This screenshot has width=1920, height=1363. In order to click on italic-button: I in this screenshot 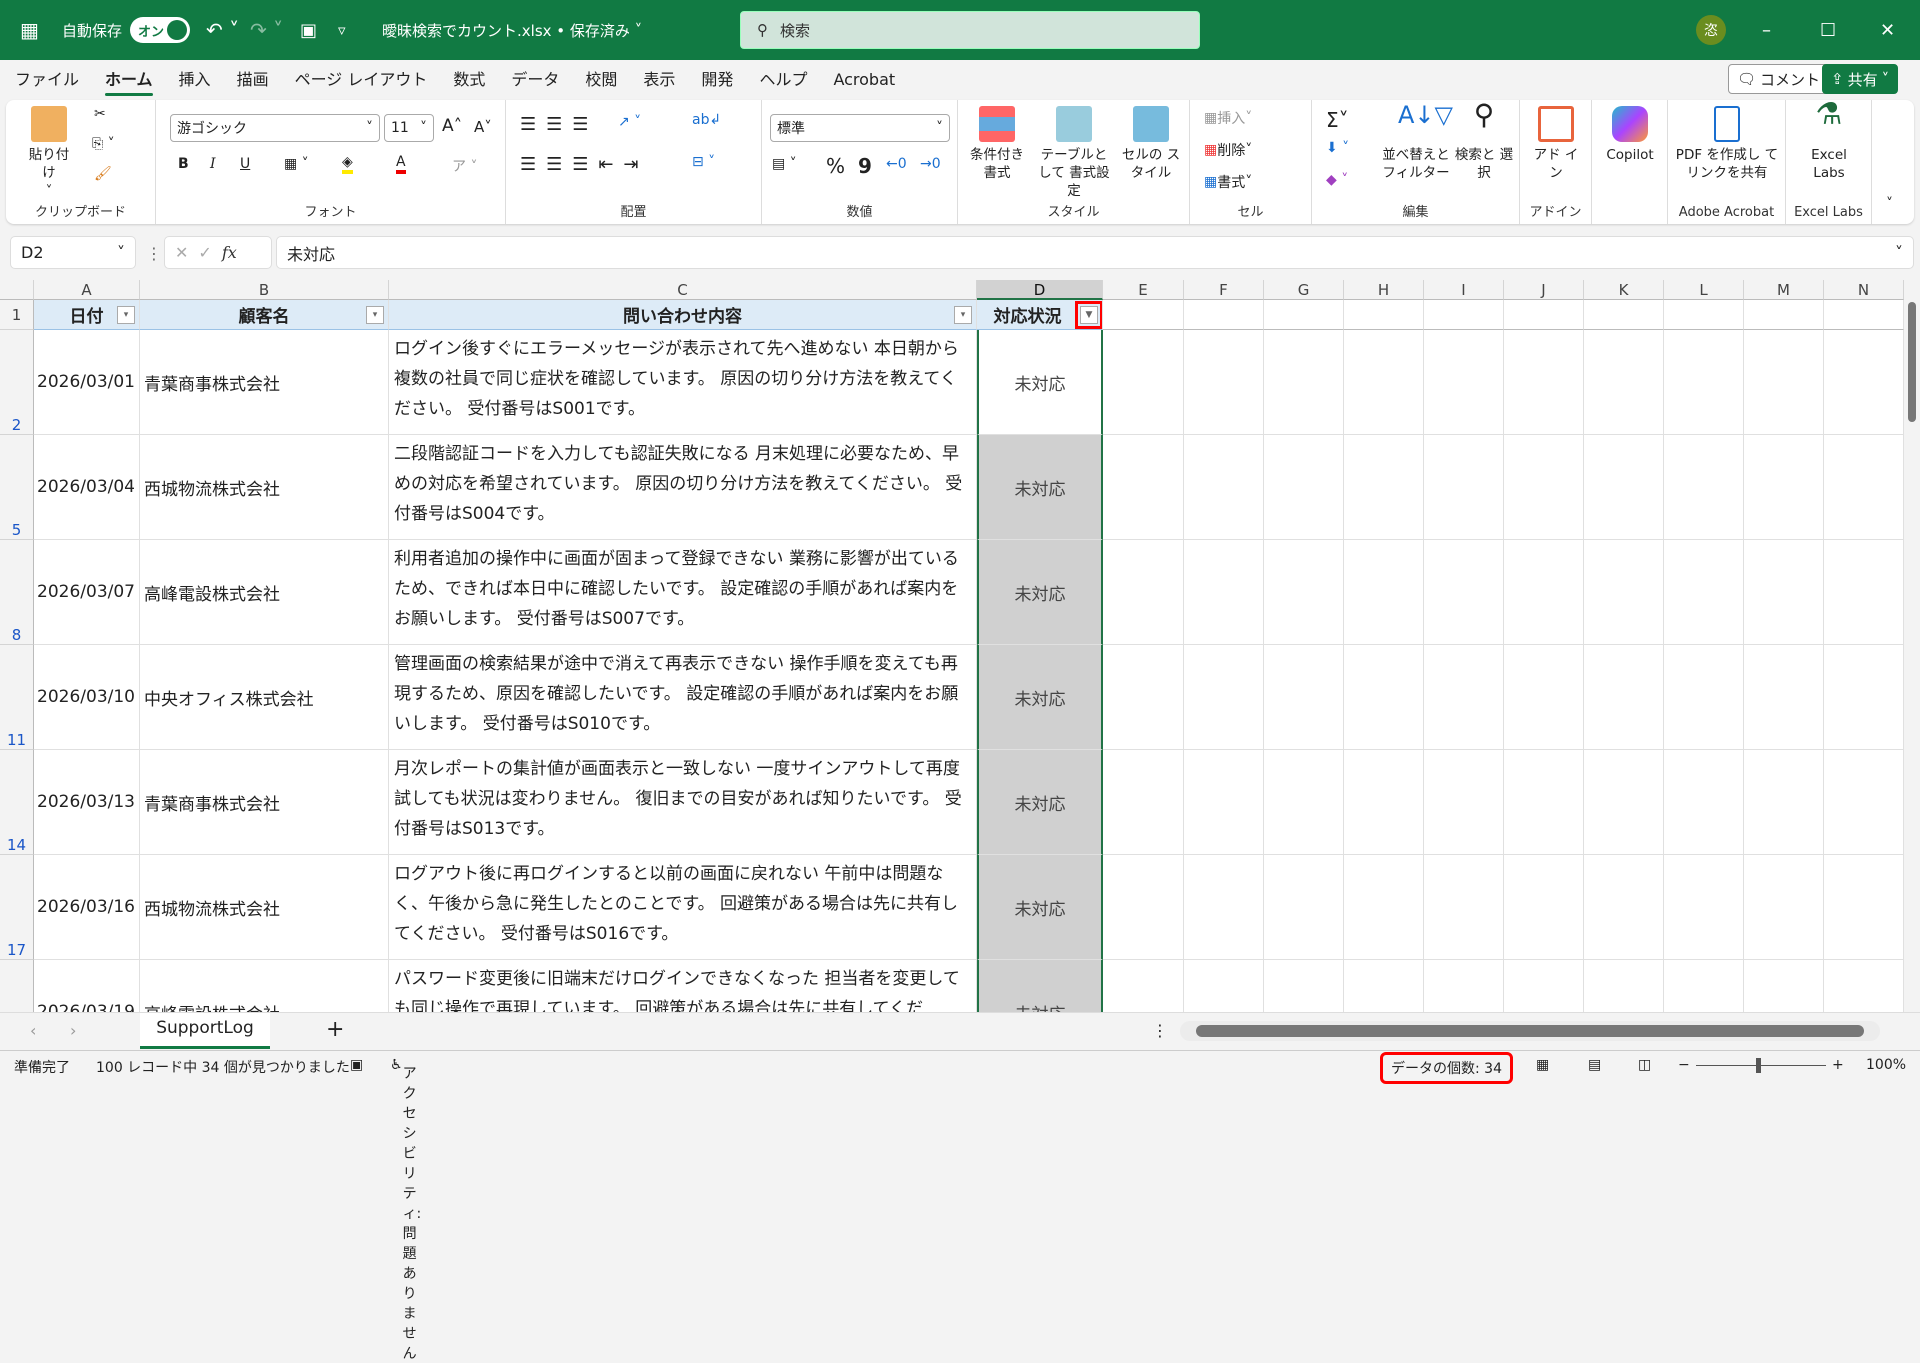, I will do `click(213, 164)`.